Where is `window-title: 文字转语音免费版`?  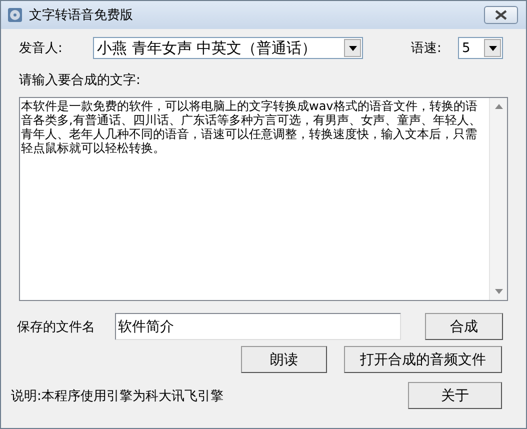
window-title: 文字转语音免费版 is located at coordinates (81, 15).